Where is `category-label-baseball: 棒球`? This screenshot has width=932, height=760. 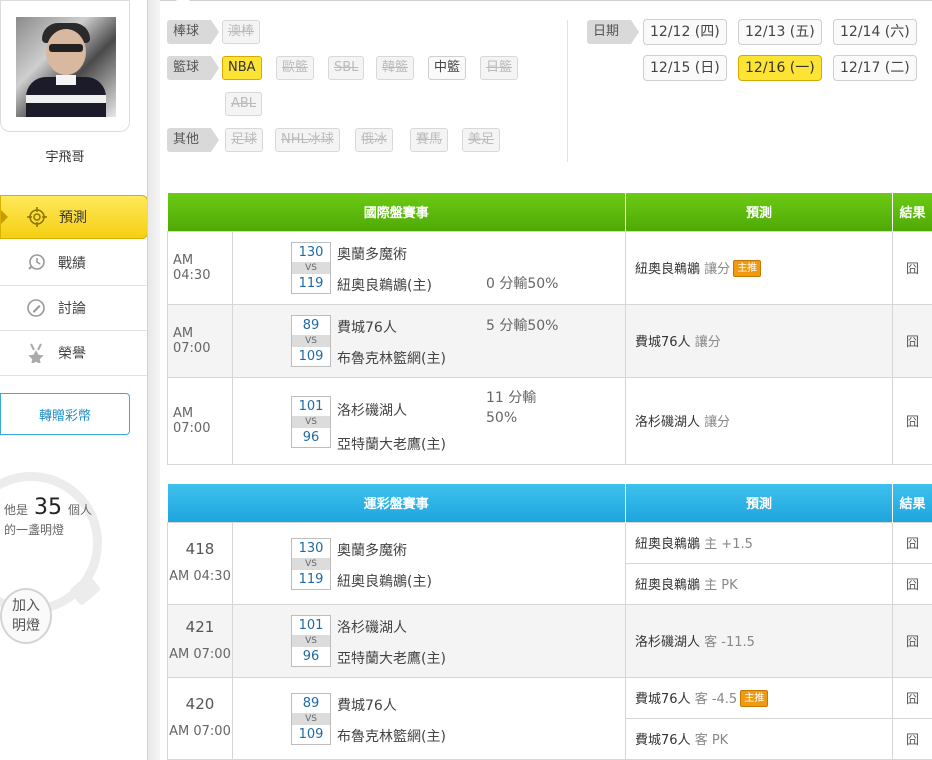 category-label-baseball: 棒球 is located at coordinates (193, 32).